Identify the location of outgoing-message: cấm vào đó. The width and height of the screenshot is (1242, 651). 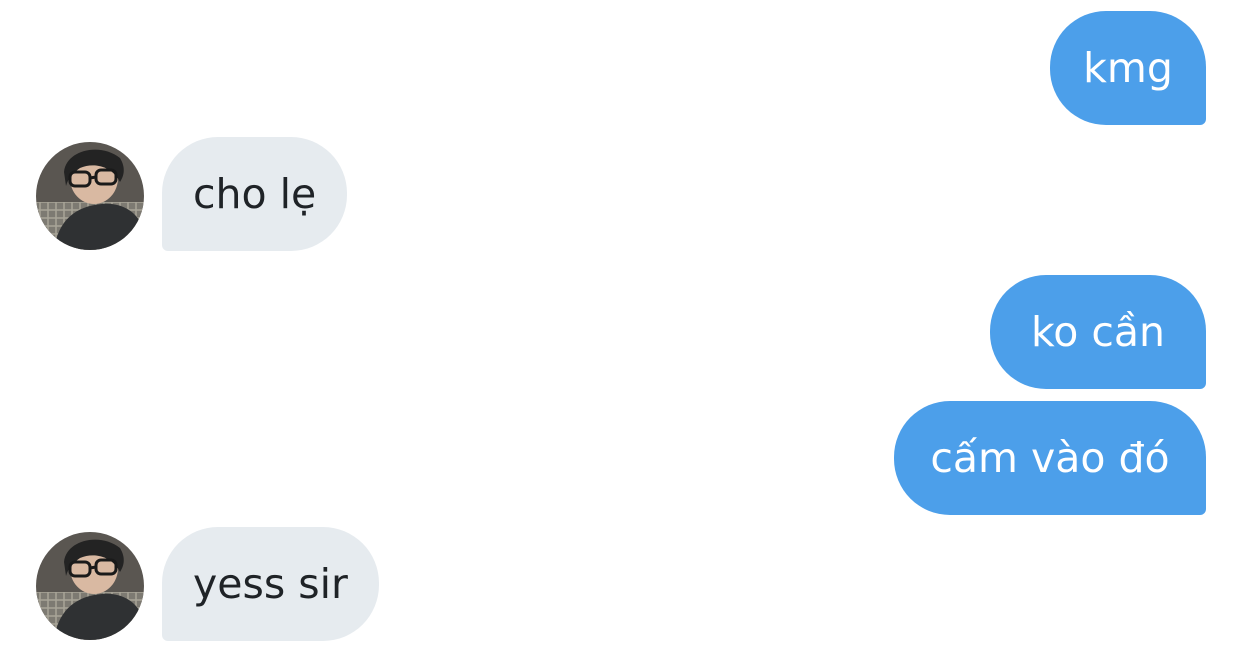
(1050, 458).